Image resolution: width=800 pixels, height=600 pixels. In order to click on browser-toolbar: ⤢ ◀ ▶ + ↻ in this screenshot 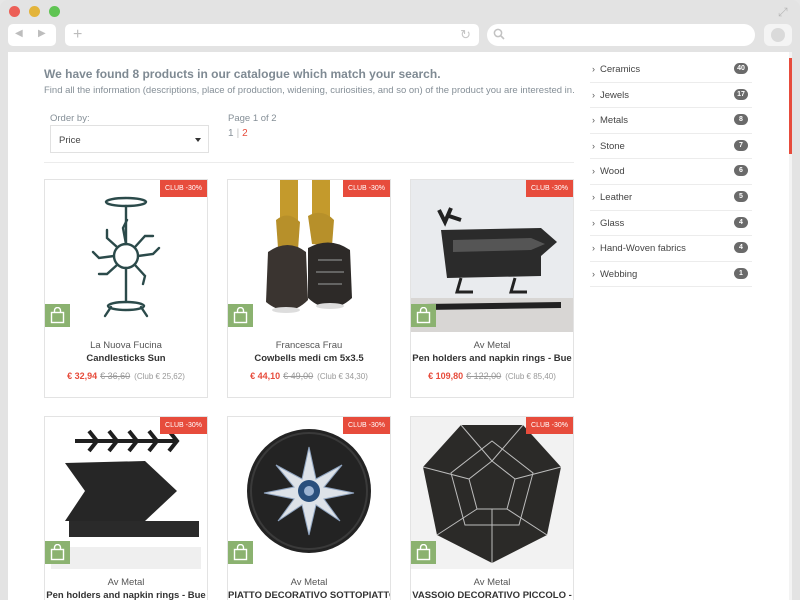, I will do `click(400, 26)`.